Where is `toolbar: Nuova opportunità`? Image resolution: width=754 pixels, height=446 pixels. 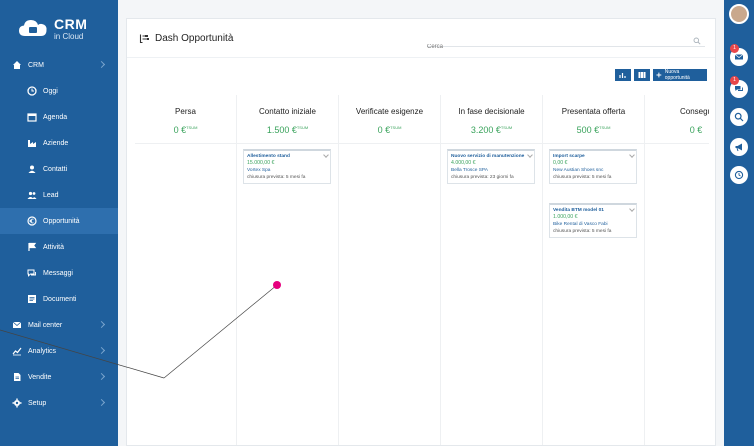 toolbar: Nuova opportunità is located at coordinates (661, 75).